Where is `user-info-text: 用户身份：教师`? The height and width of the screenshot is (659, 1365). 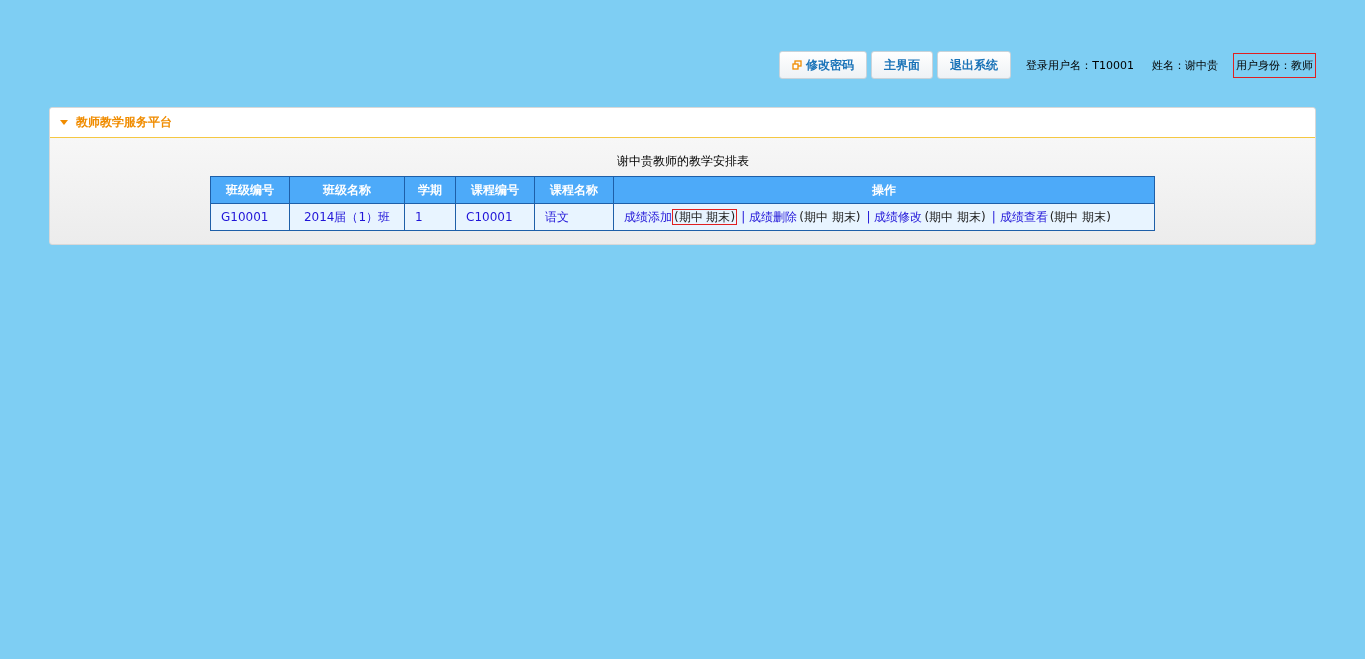
user-info-text: 用户身份：教师 is located at coordinates (1274, 65).